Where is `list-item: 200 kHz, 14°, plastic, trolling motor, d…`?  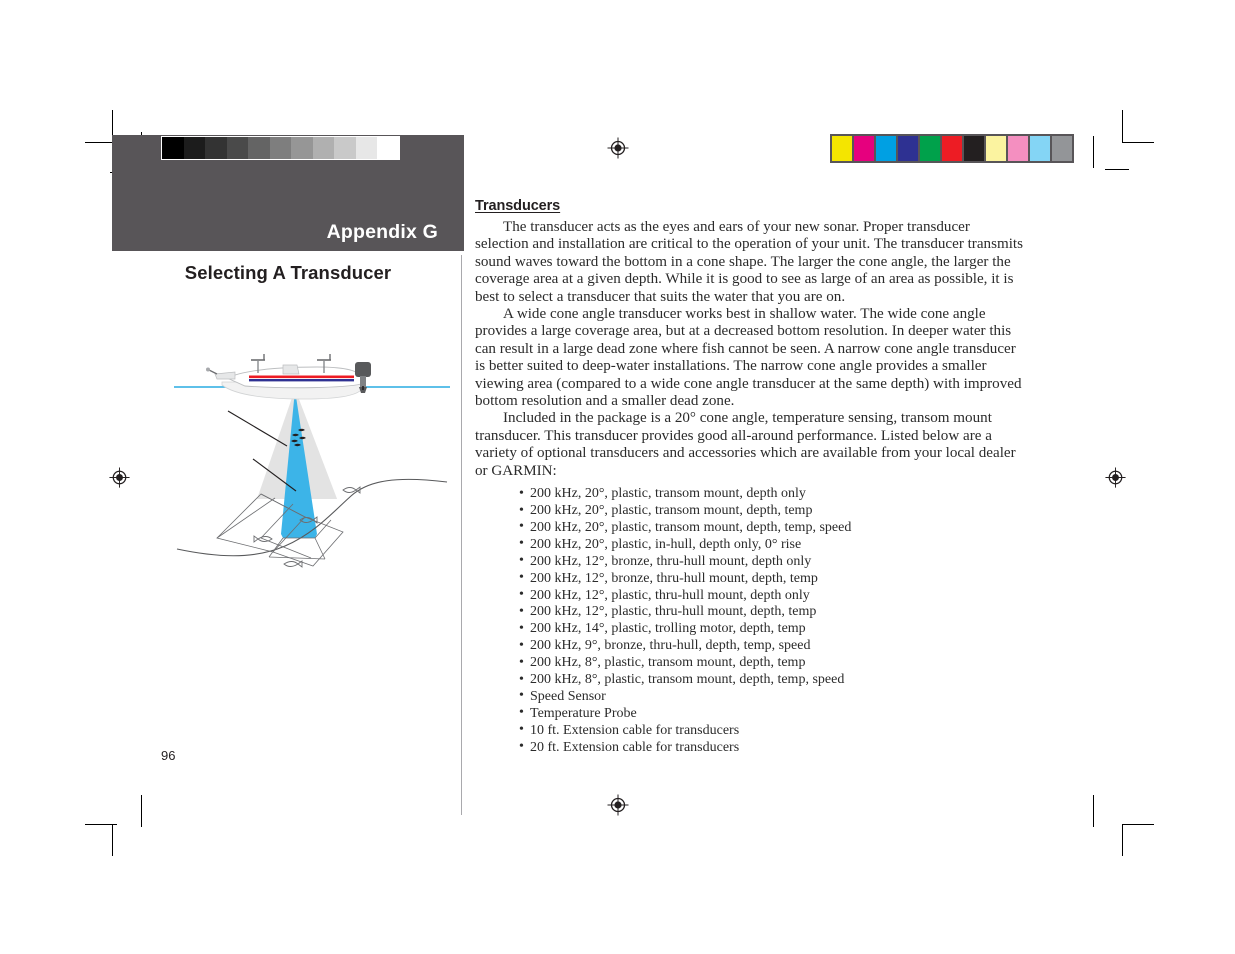
list-item: 200 kHz, 14°, plastic, trolling motor, d… is located at coordinates (773, 629).